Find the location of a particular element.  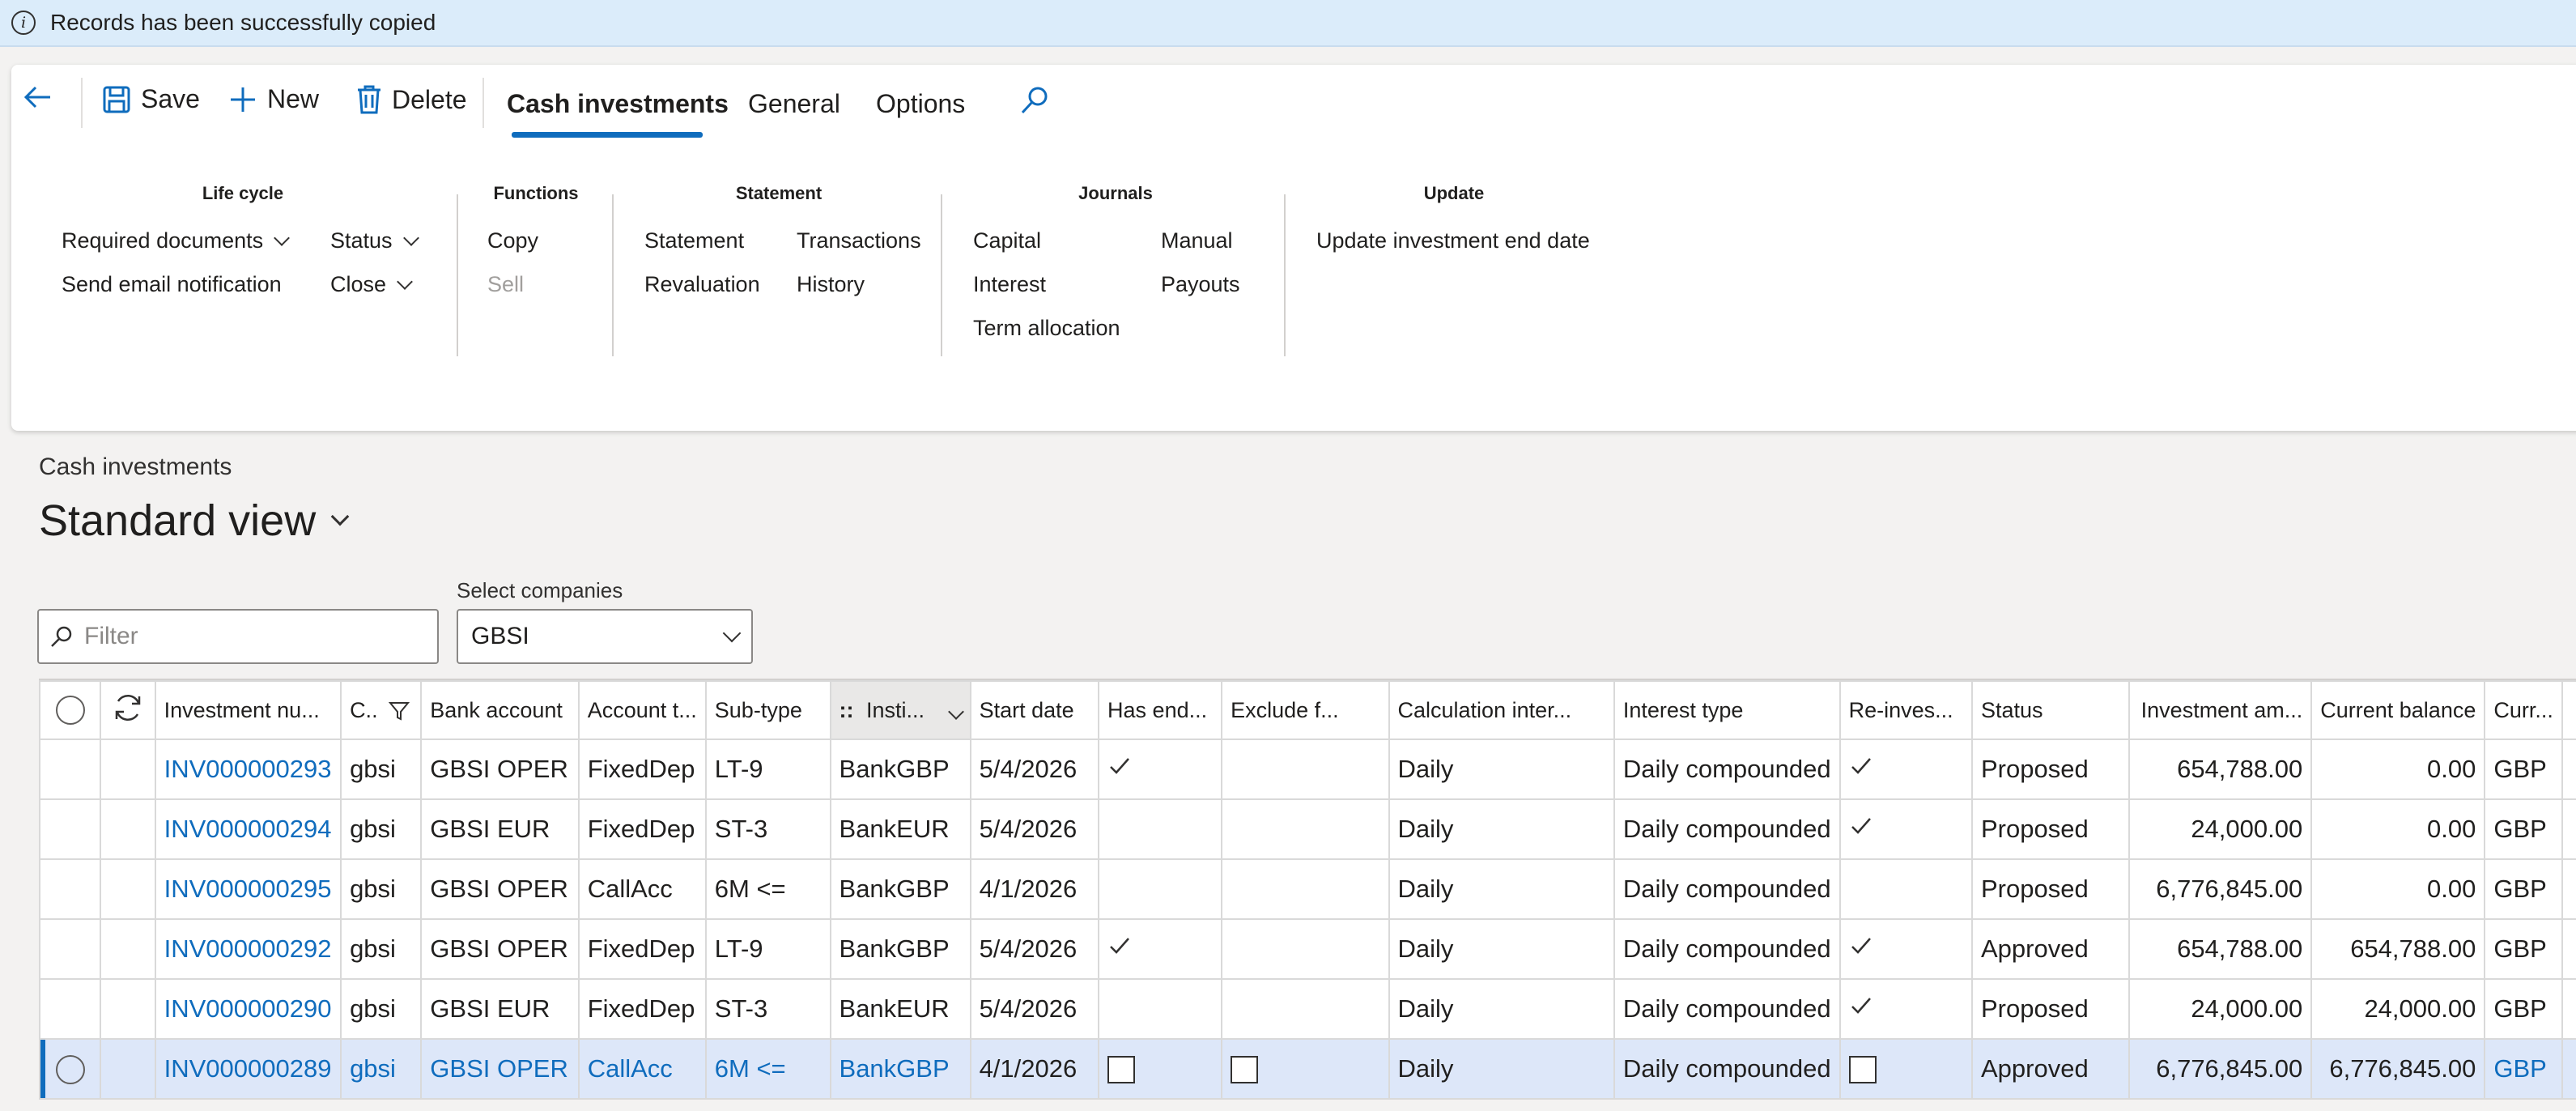

update-investment-end-date-button: Update investment end date is located at coordinates (1453, 240).